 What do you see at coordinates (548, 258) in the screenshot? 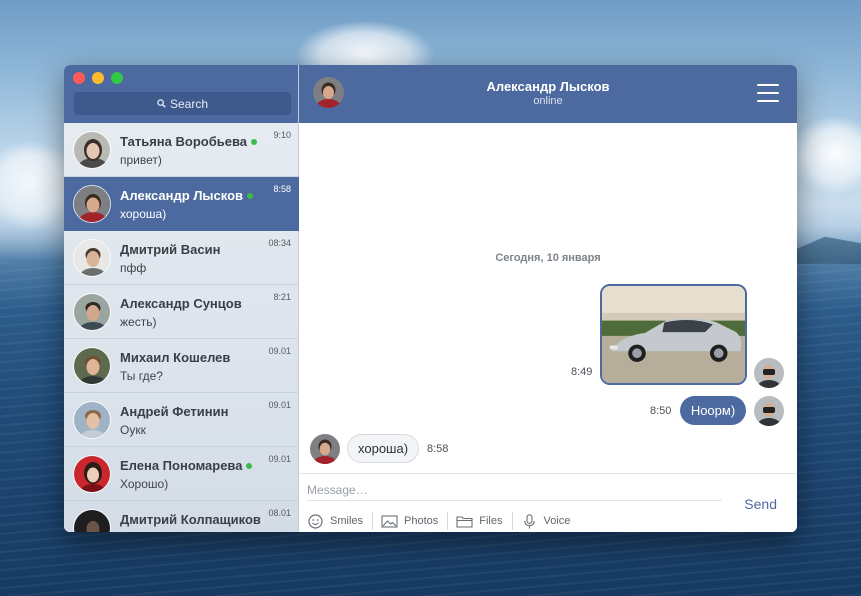
I see `date-separator: Сегодня, 10 января` at bounding box center [548, 258].